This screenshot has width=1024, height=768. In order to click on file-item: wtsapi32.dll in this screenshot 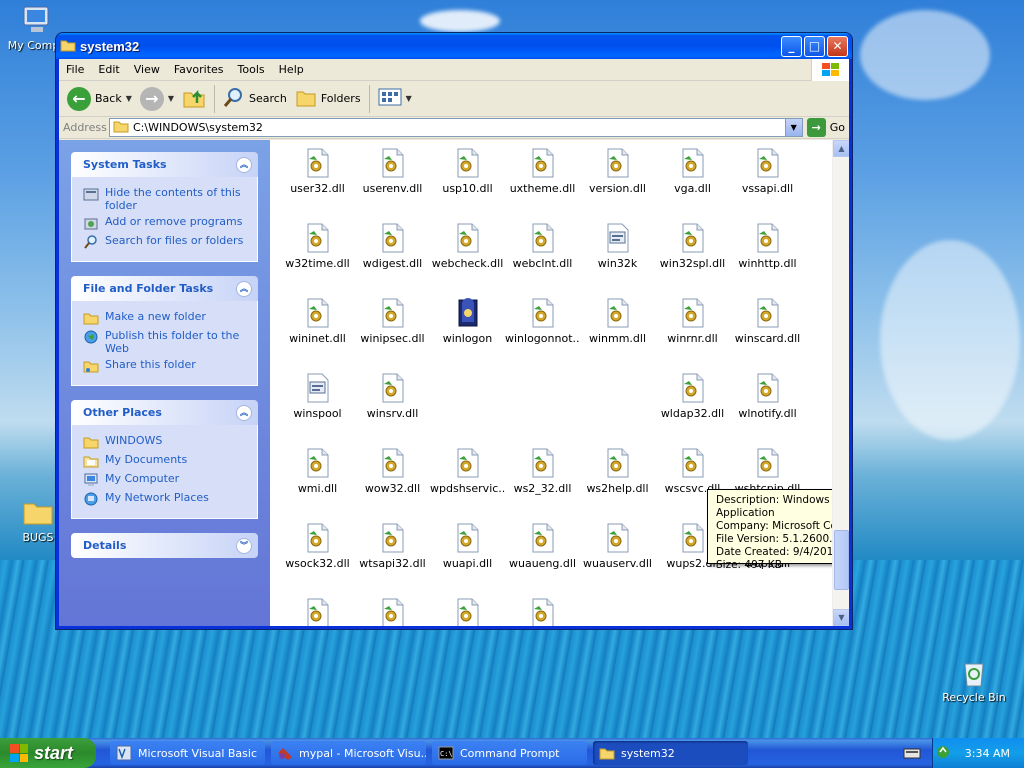, I will do `click(392, 546)`.